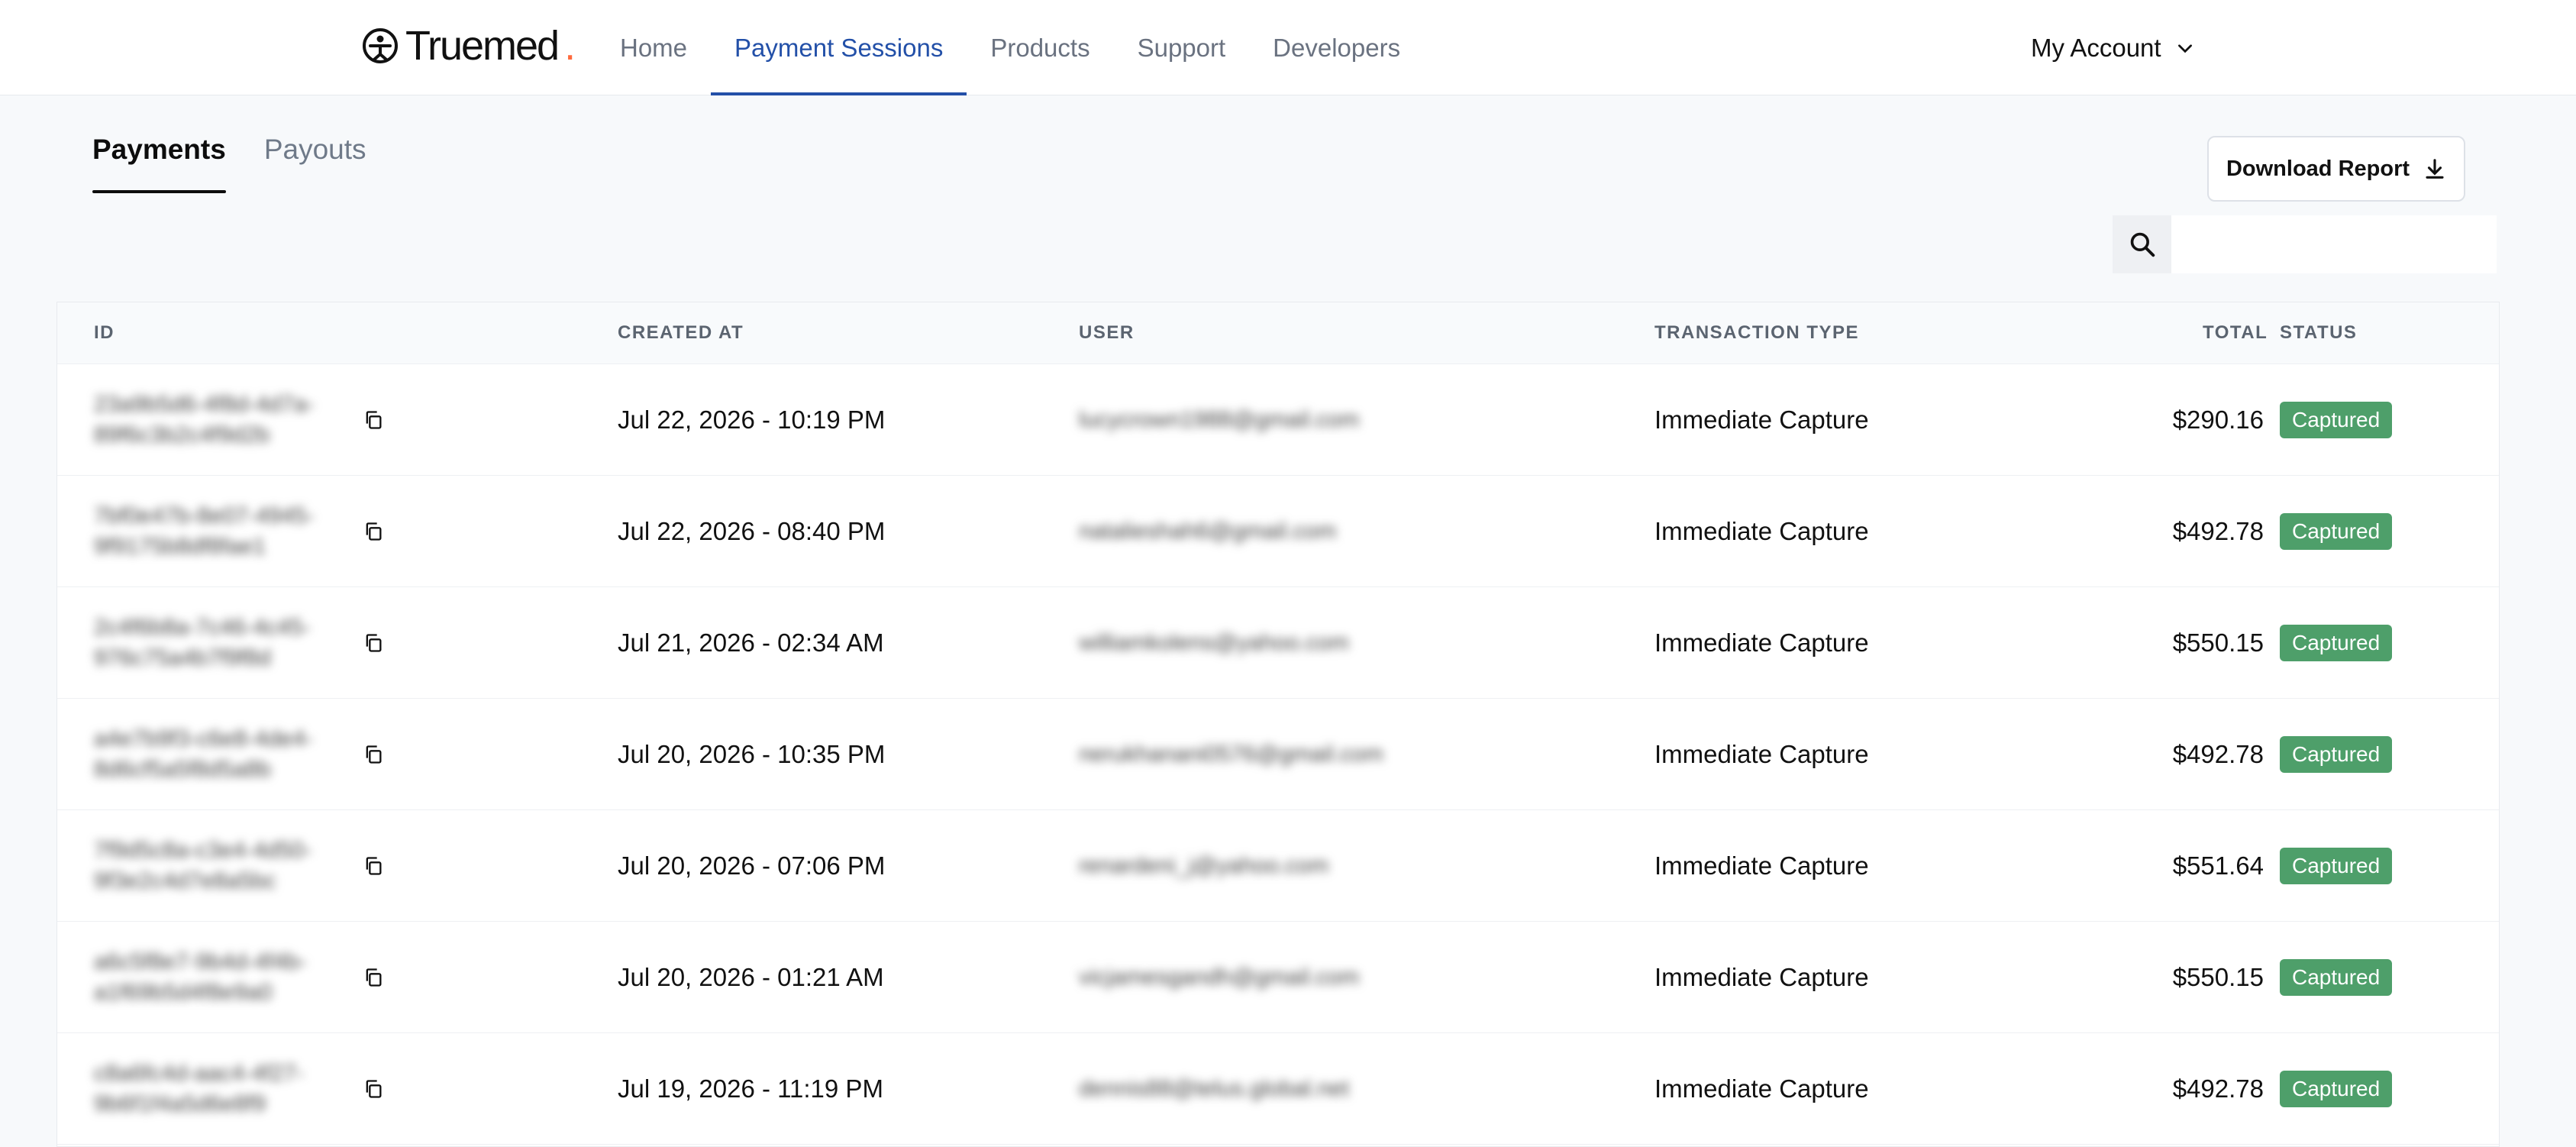 The height and width of the screenshot is (1147, 2576). I want to click on transaction-id: 7bf0e47b-8e07-4945-9f9175b8df8fae1, so click(204, 531).